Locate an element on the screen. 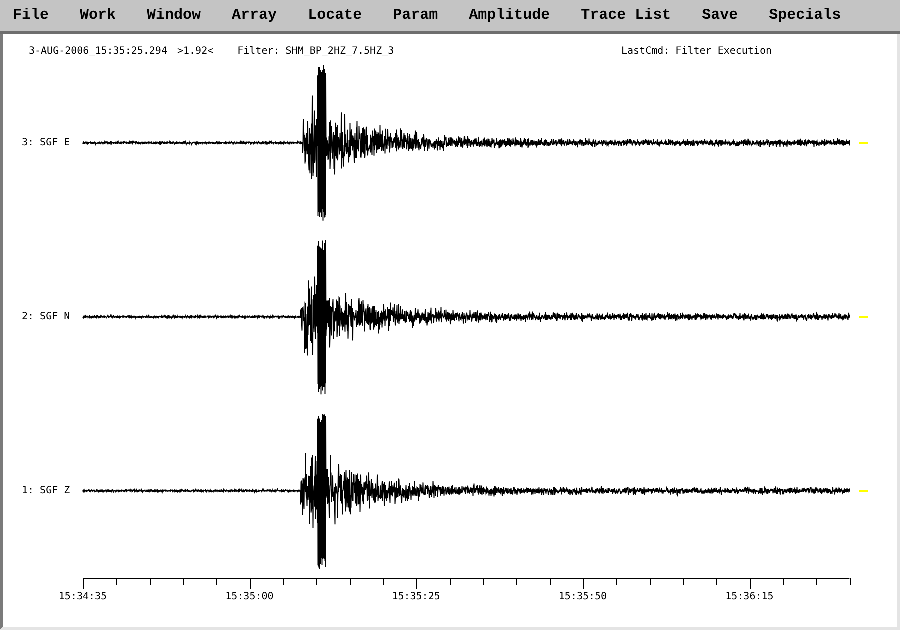  time-tick-label: 15:36:15 is located at coordinates (750, 597).